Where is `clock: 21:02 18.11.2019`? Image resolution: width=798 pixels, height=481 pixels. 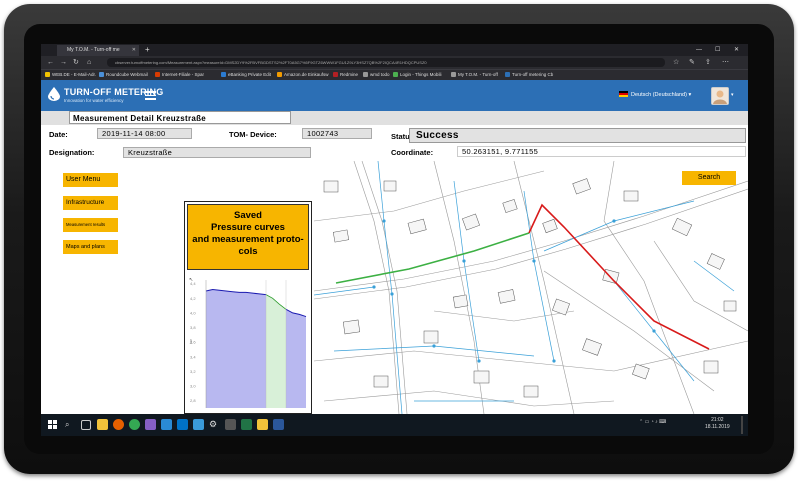
clock: 21:02 18.11.2019 is located at coordinates (717, 424).